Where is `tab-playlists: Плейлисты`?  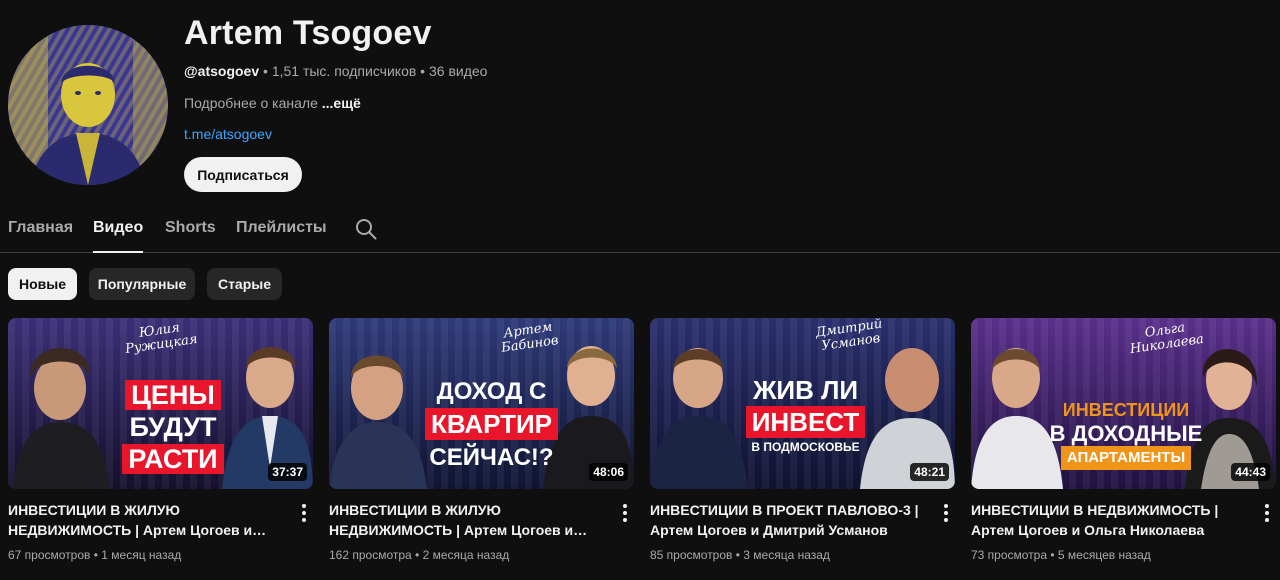 tab-playlists: Плейлисты is located at coordinates (281, 228).